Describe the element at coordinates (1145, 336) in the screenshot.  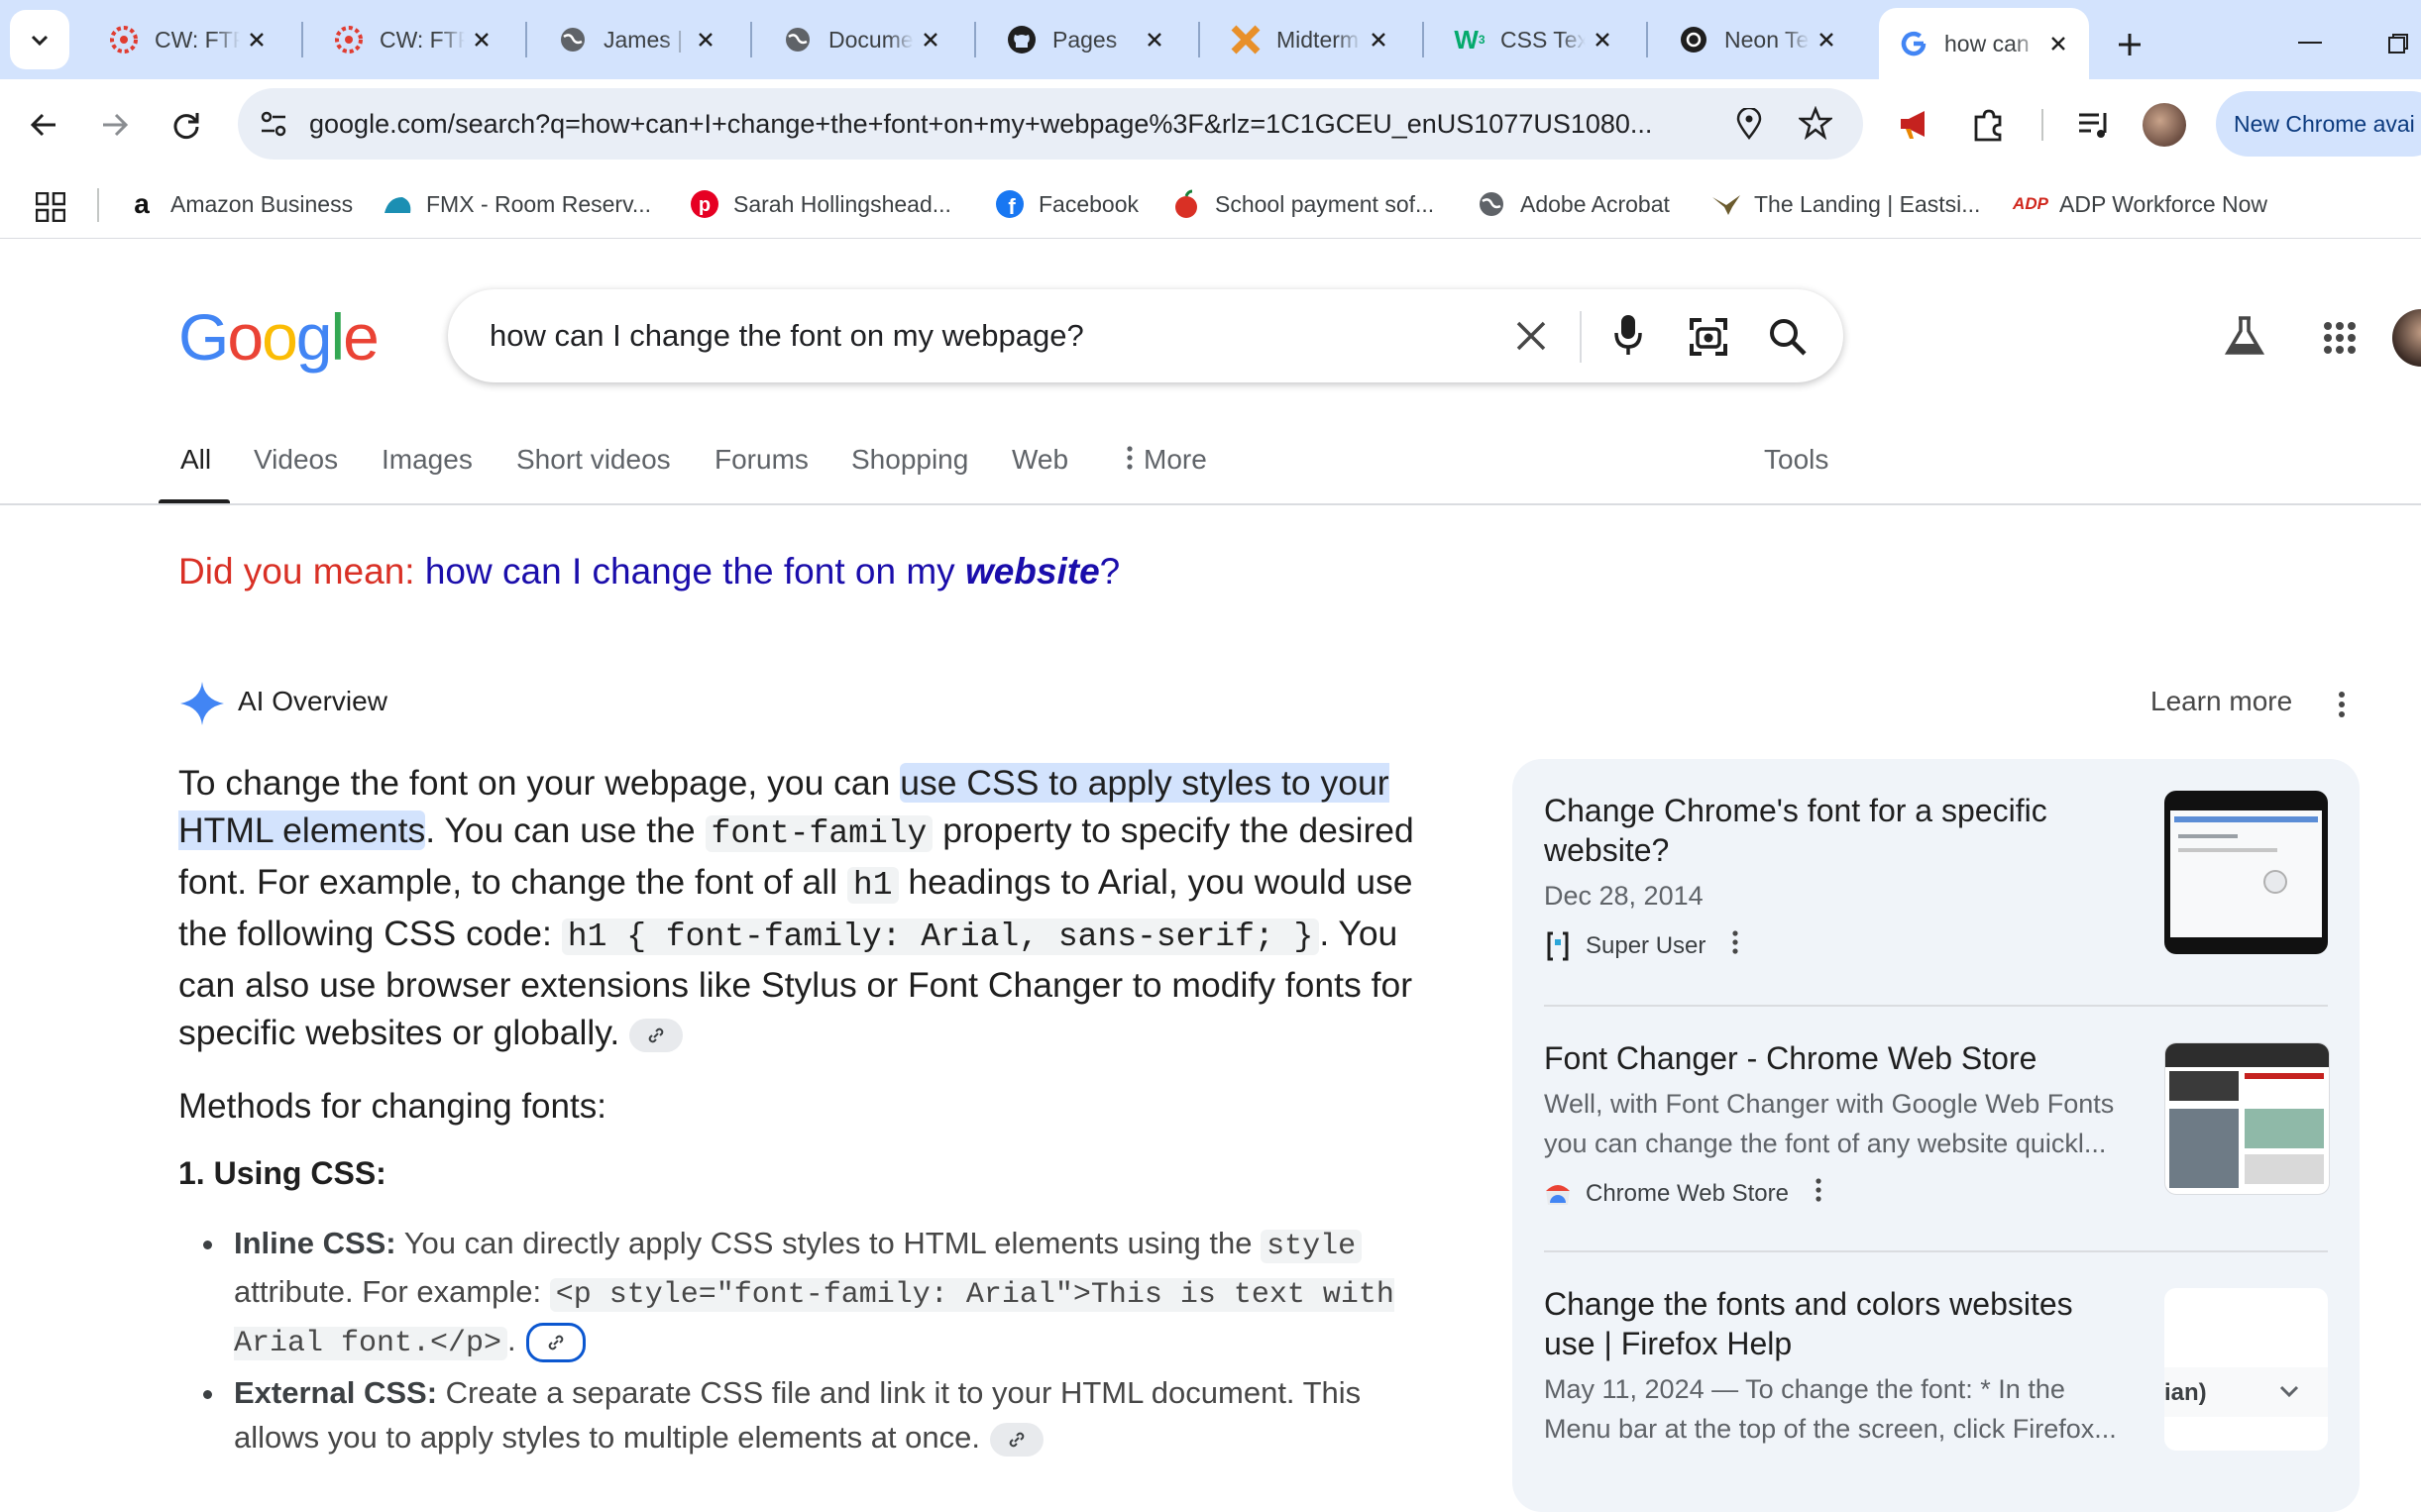
I see `search-box: how can I change the font on my webpage?` at that location.